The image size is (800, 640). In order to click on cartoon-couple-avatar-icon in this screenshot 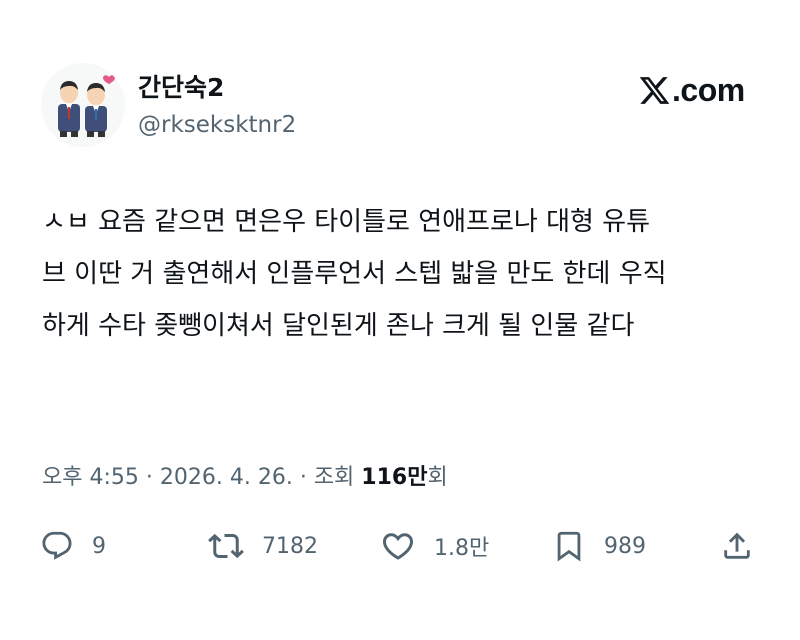, I will do `click(83, 105)`.